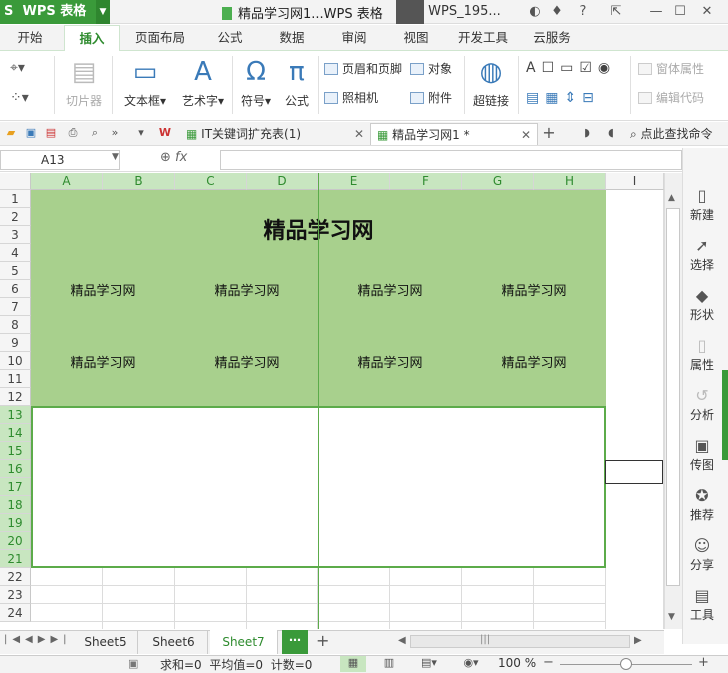 This screenshot has width=728, height=673. Describe the element at coordinates (15, 433) in the screenshot. I see `row-header-14: 14` at that location.